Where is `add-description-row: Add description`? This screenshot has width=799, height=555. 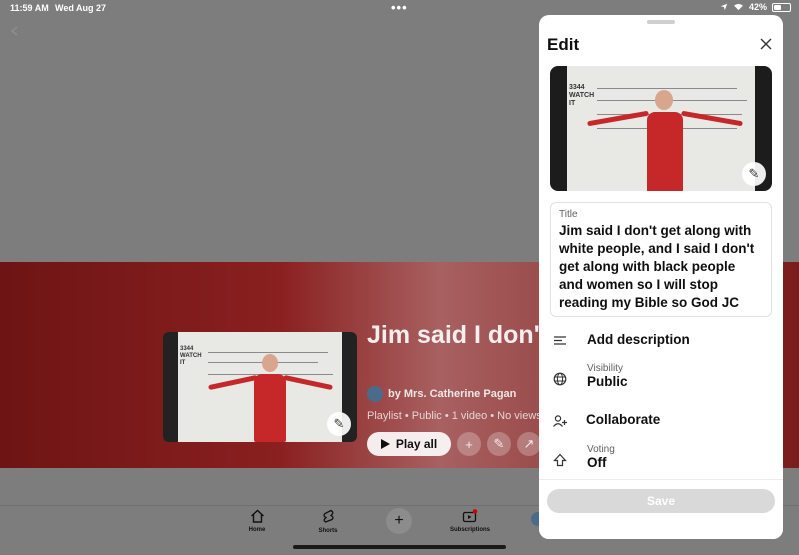 add-description-row: Add description is located at coordinates (661, 340).